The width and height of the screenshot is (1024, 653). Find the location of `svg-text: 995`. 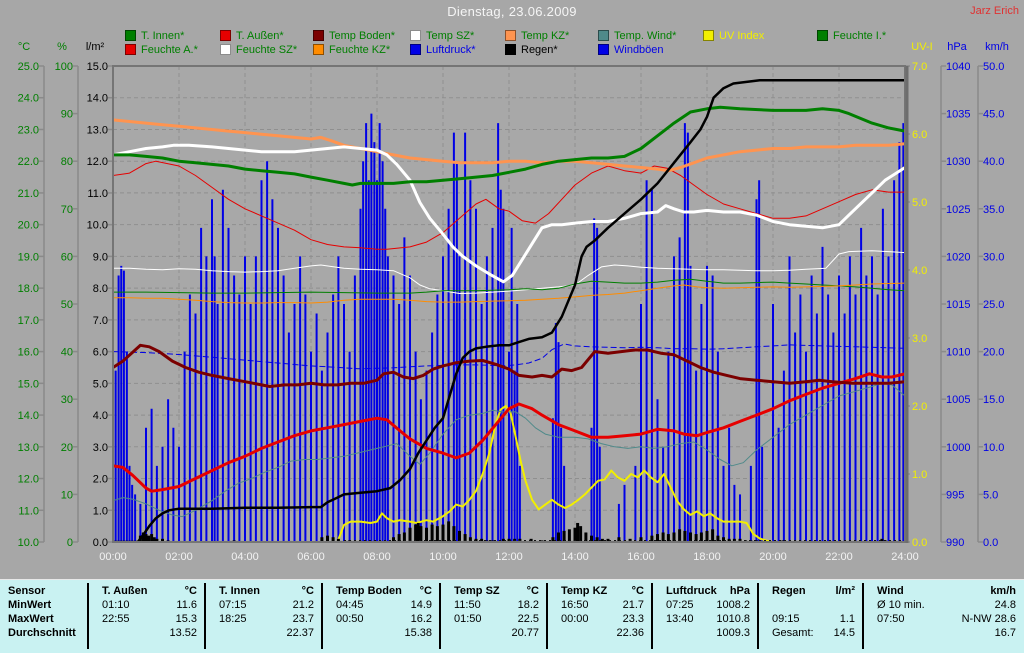

svg-text: 995 is located at coordinates (955, 495).